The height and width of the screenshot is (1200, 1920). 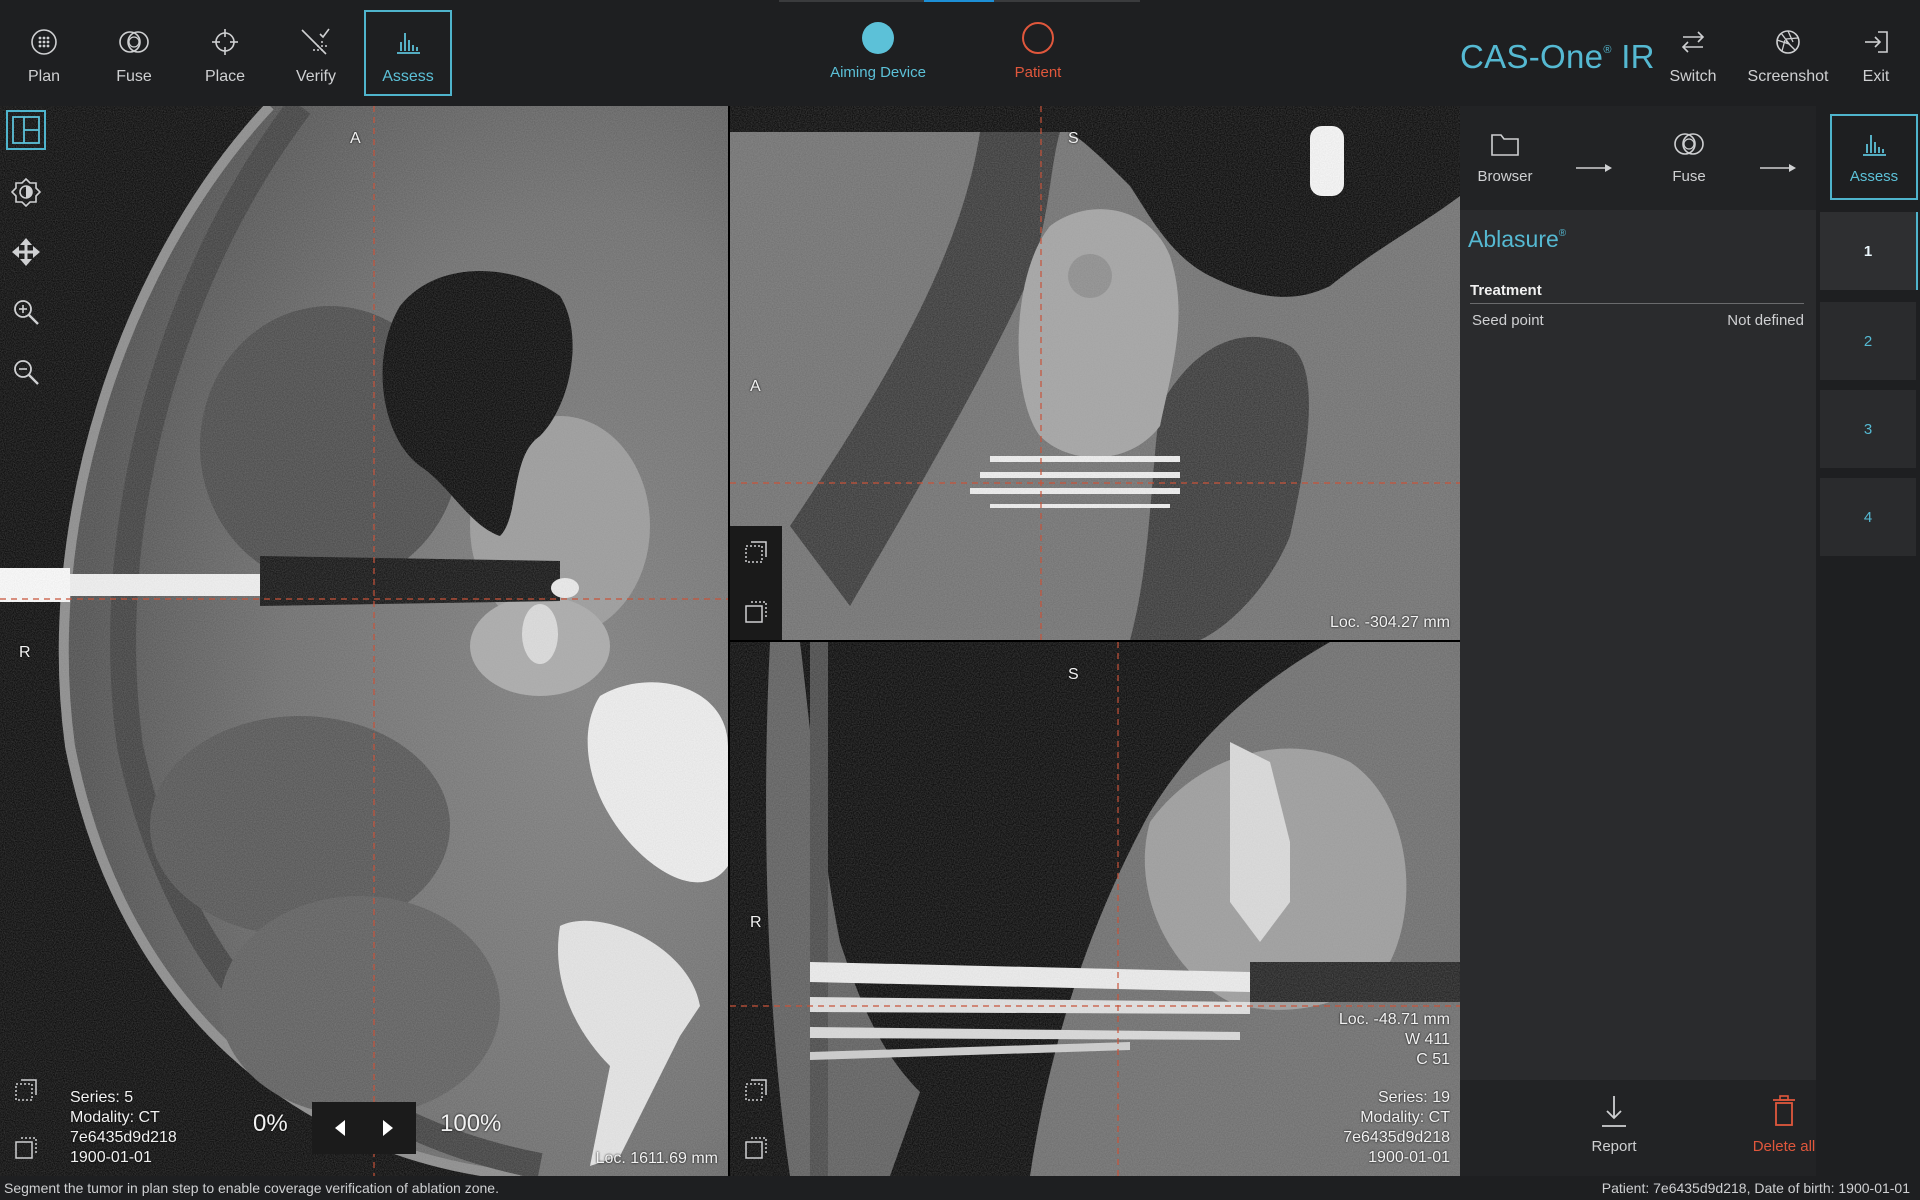 I want to click on sagittal-orientation-left: A, so click(x=755, y=386).